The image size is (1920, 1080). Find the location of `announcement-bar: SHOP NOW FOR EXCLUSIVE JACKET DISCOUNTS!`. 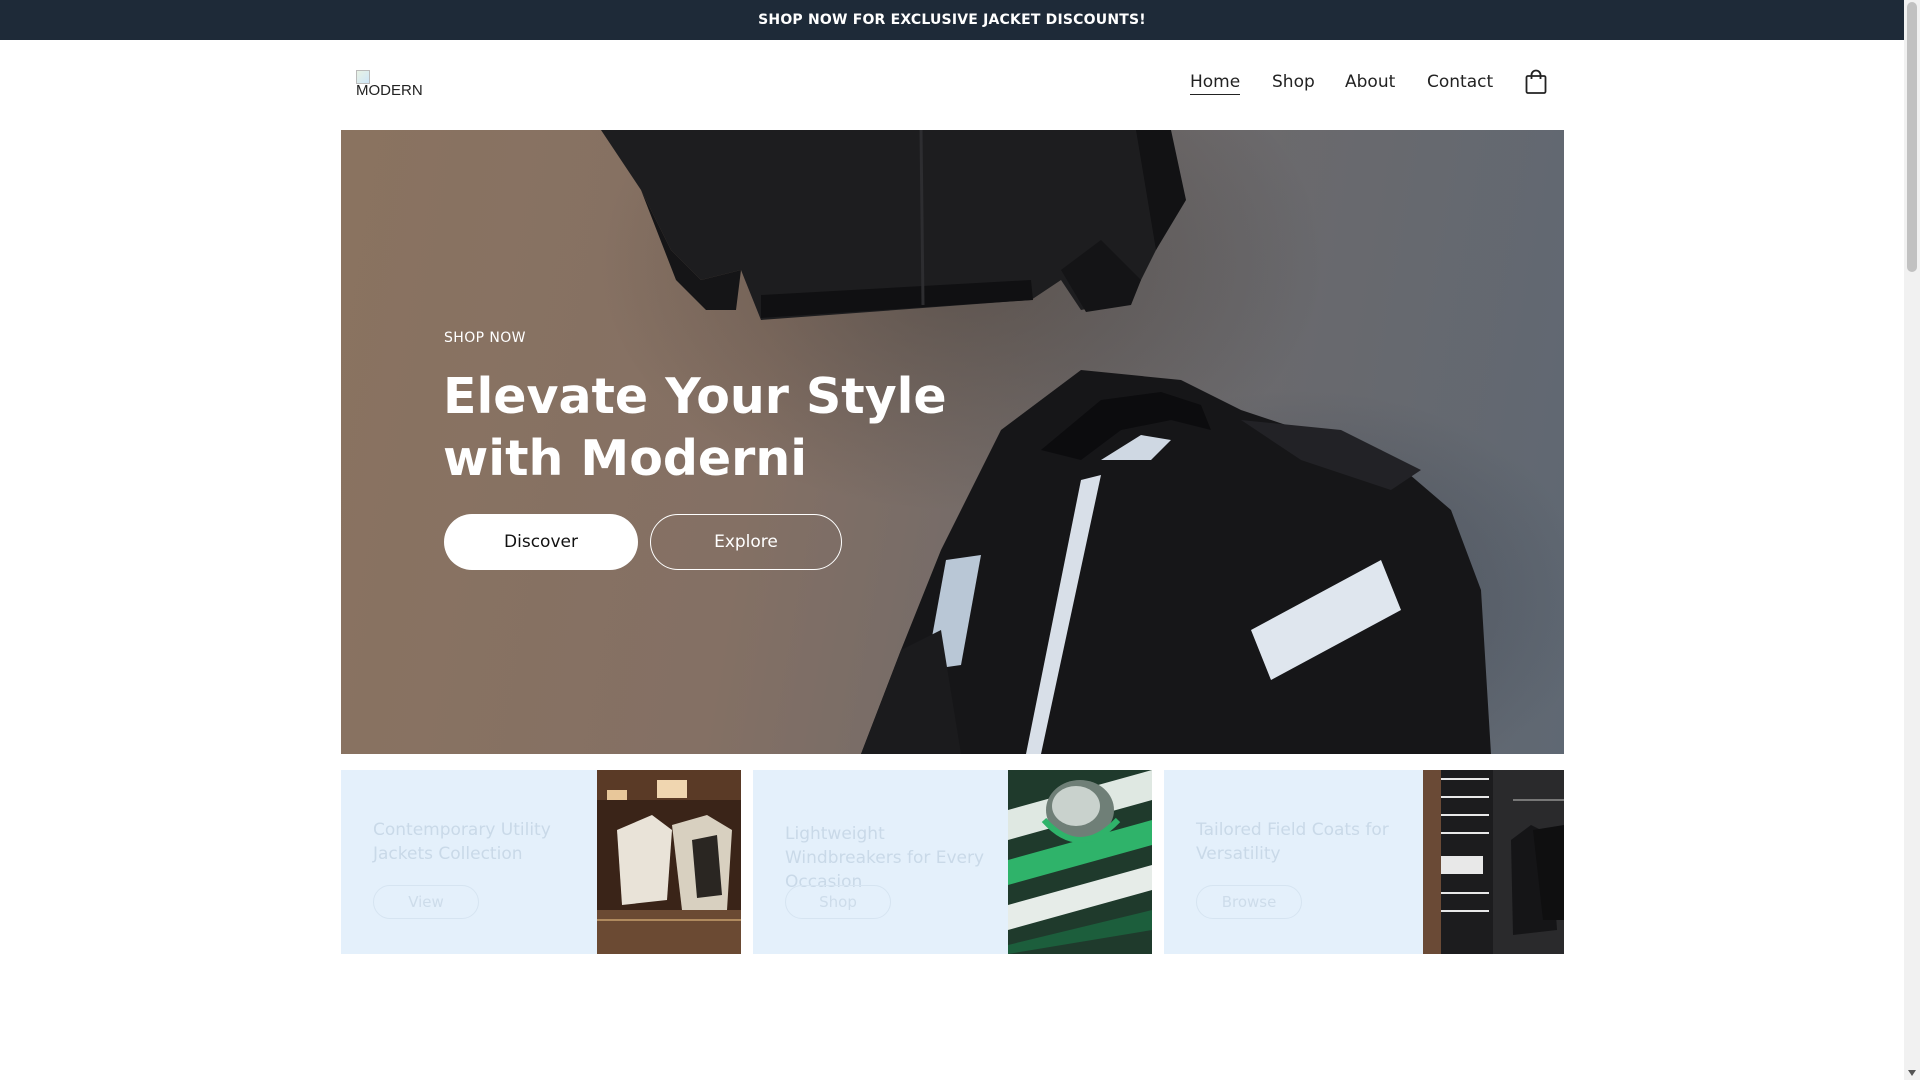

announcement-bar: SHOP NOW FOR EXCLUSIVE JACKET DISCOUNTS! is located at coordinates (952, 20).